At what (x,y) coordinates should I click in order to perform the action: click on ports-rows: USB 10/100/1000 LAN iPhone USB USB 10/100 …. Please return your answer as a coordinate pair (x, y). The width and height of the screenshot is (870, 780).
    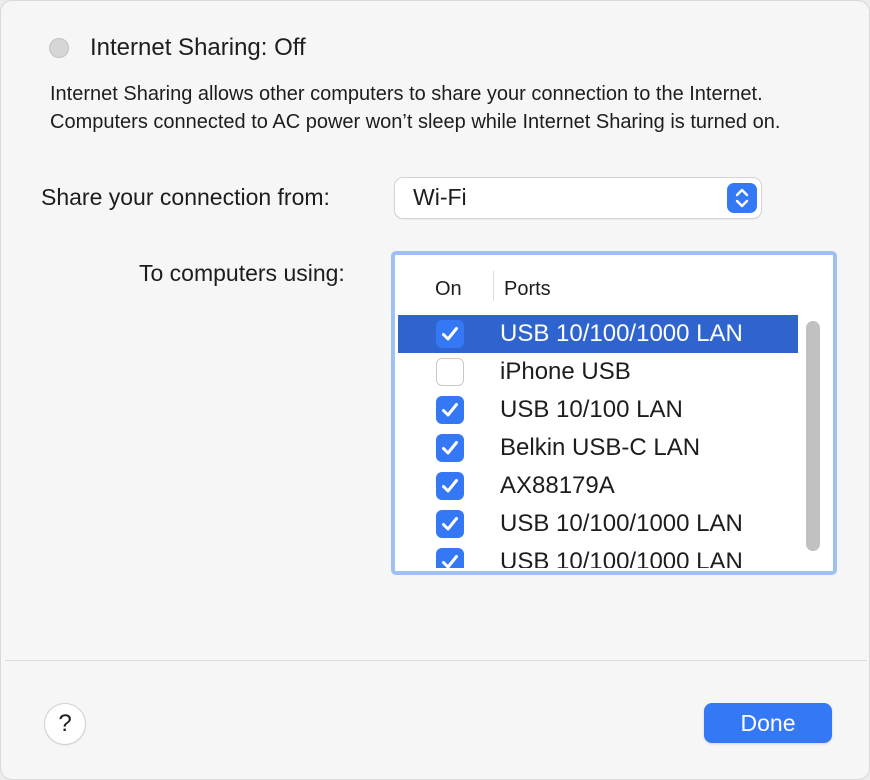
    Looking at the image, I should click on (598, 441).